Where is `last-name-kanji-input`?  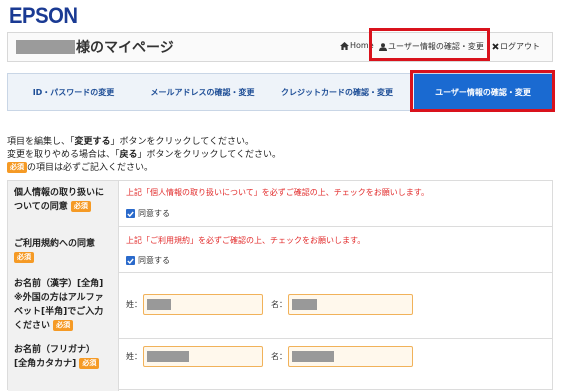 last-name-kanji-input is located at coordinates (203, 304).